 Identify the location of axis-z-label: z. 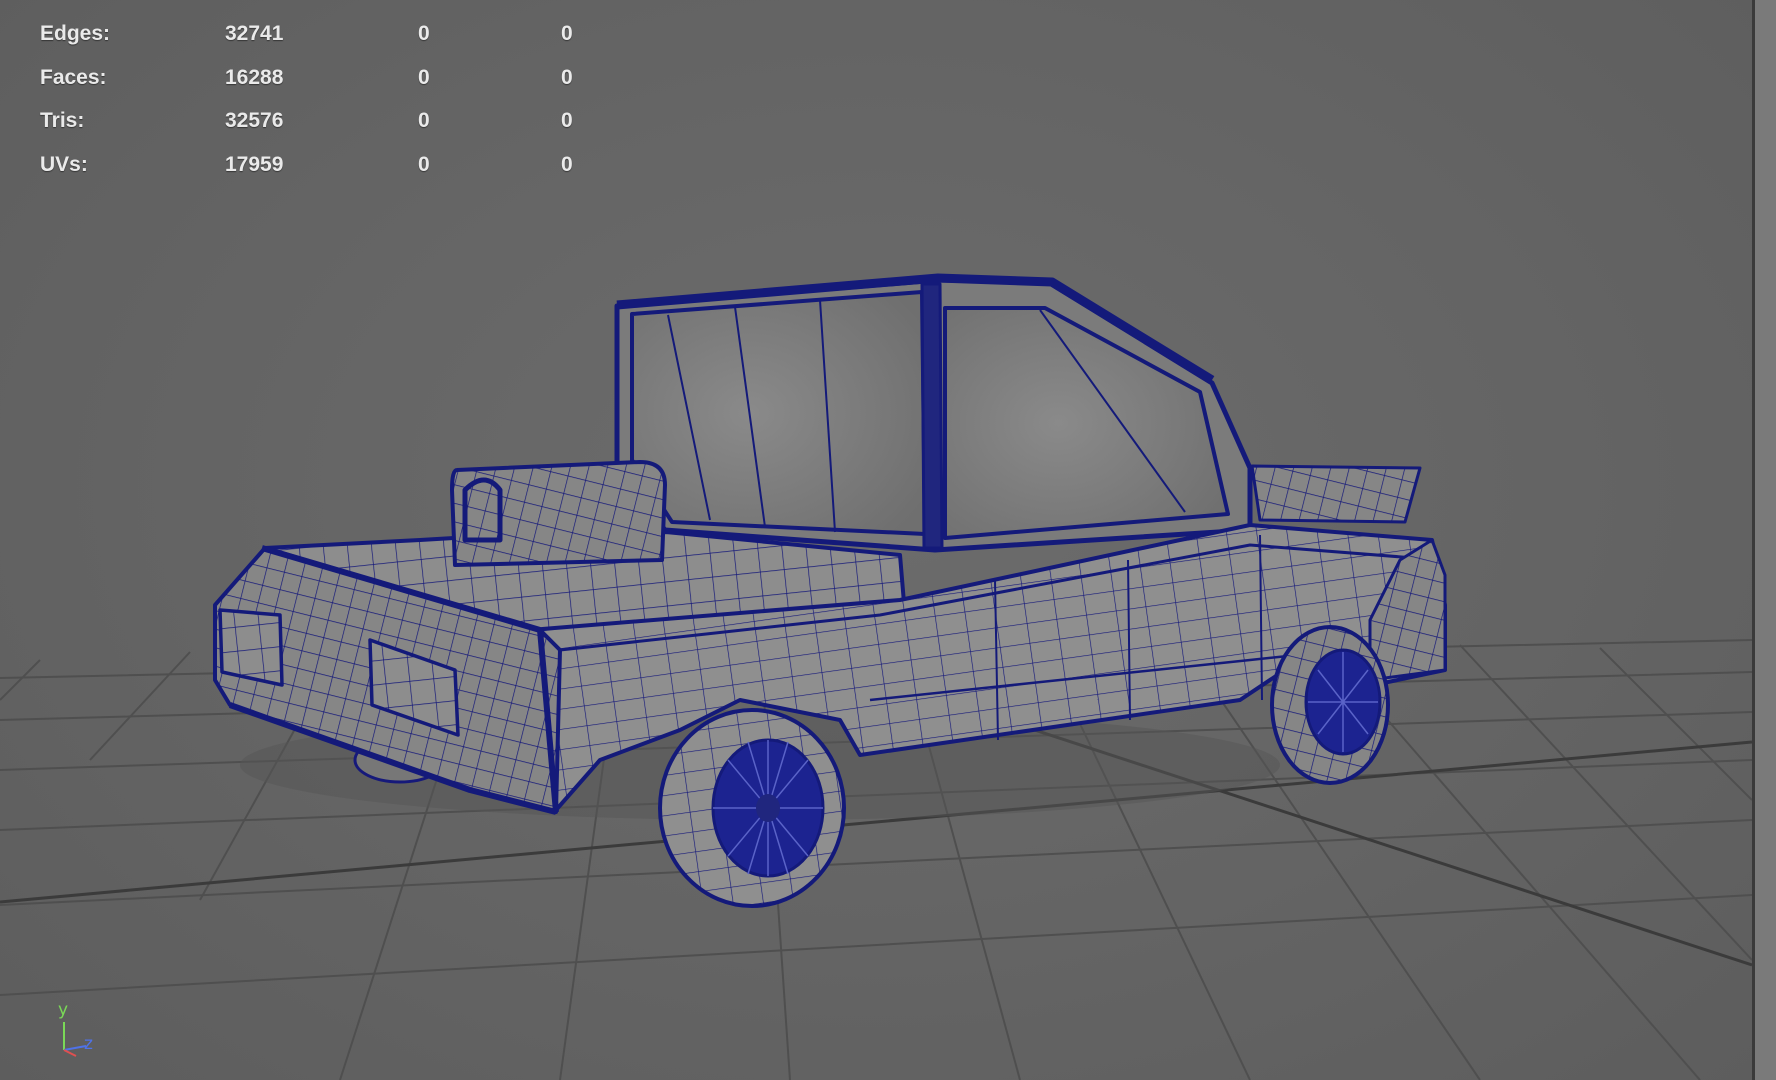
(88, 1044).